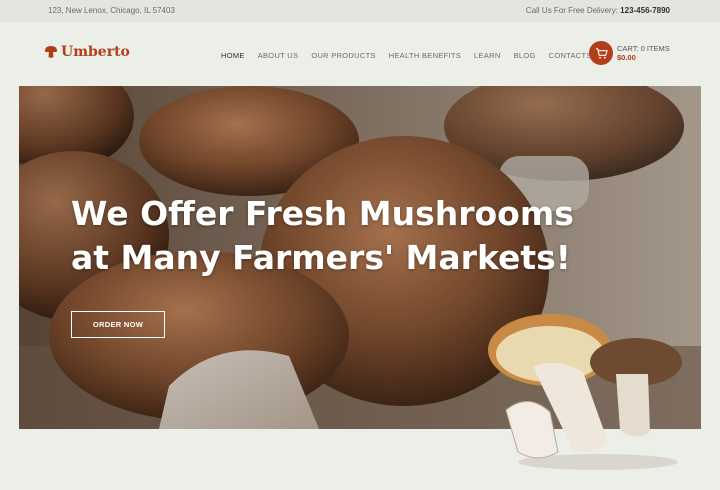 The image size is (720, 490). Describe the element at coordinates (585, 392) in the screenshot. I see `porcini-mushrooms-image` at that location.